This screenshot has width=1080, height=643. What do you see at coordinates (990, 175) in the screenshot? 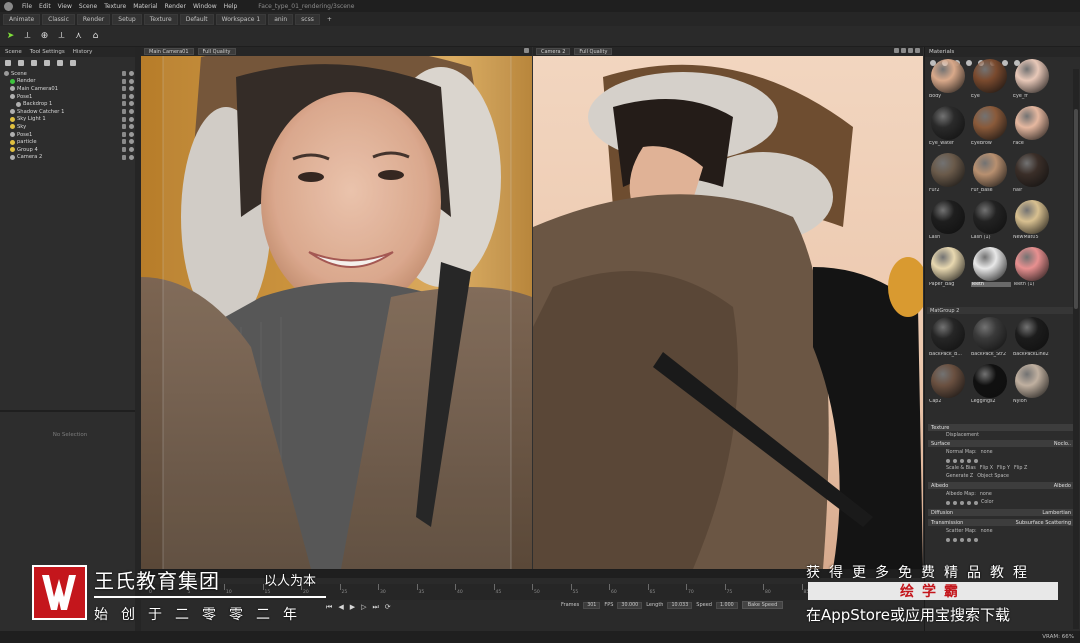
I see `material-thumbnail: Fur_Base` at bounding box center [990, 175].